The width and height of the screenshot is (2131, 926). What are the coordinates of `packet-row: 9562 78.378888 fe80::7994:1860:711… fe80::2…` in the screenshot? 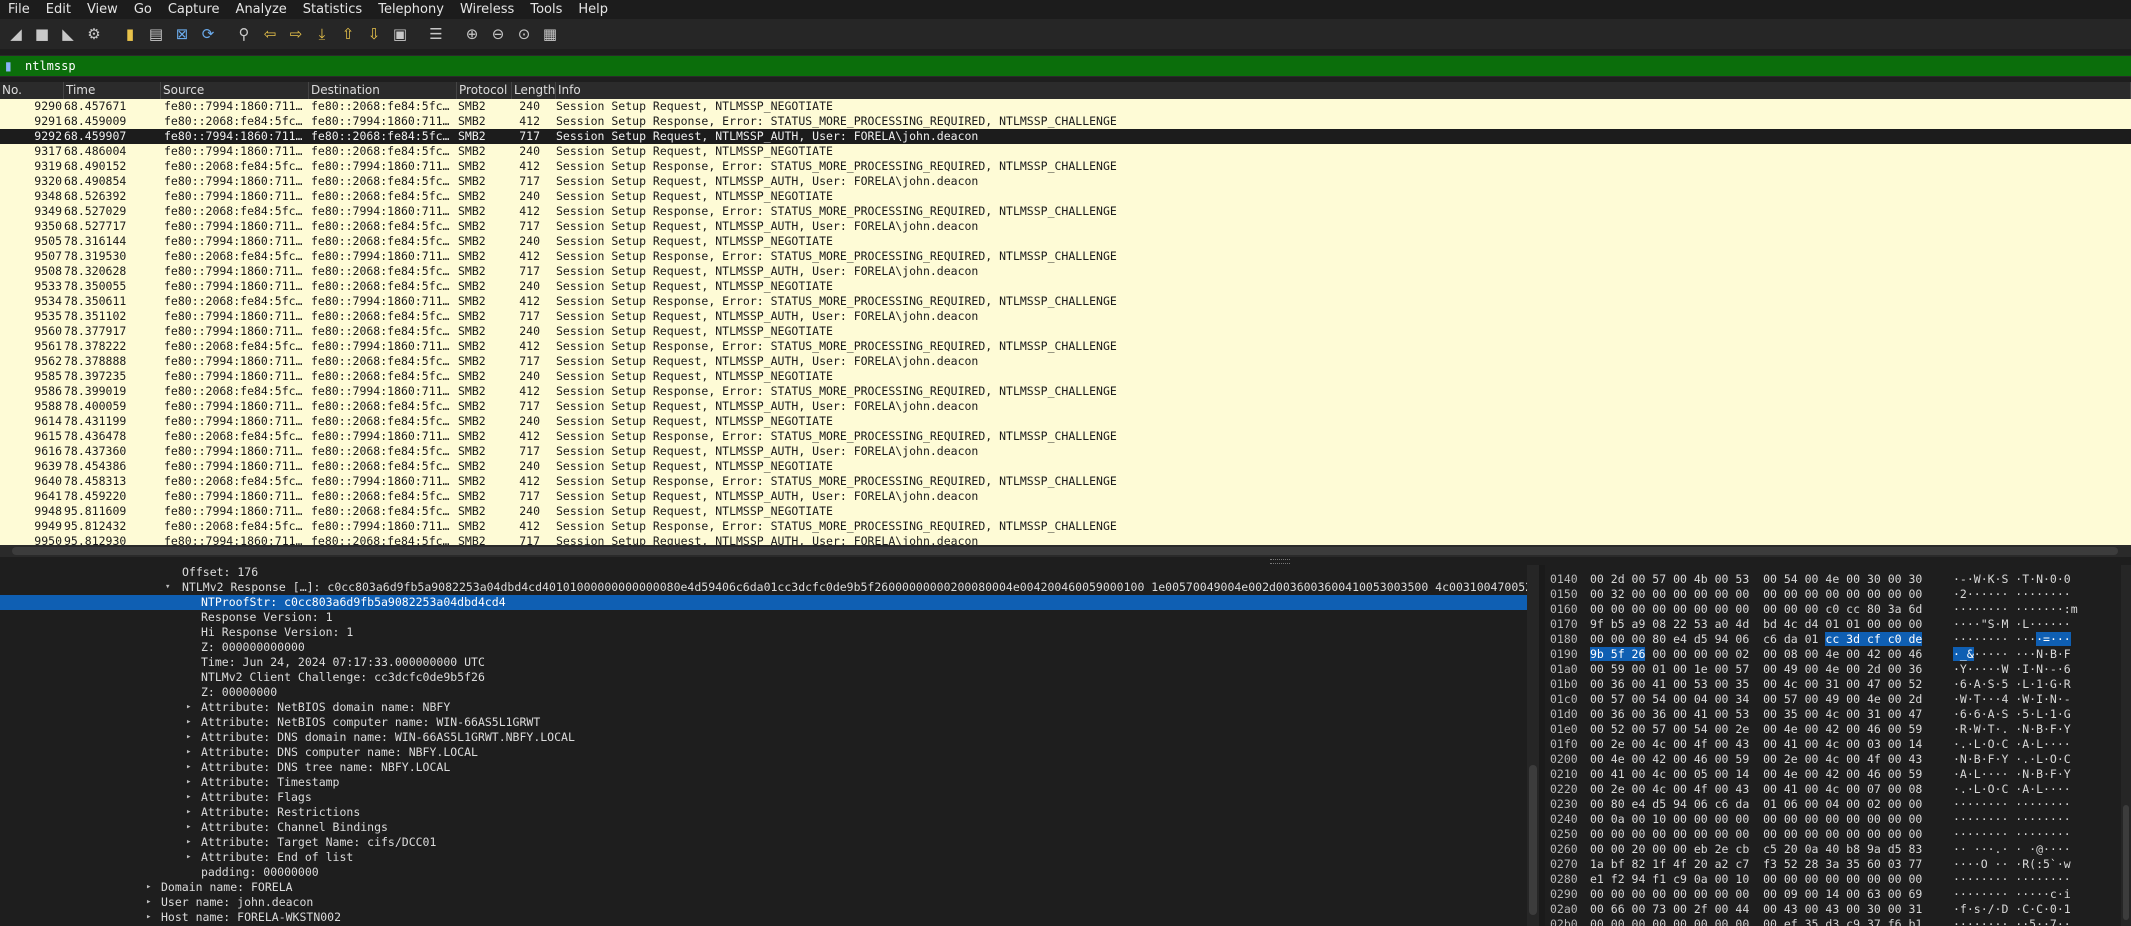 It's located at (1065, 361).